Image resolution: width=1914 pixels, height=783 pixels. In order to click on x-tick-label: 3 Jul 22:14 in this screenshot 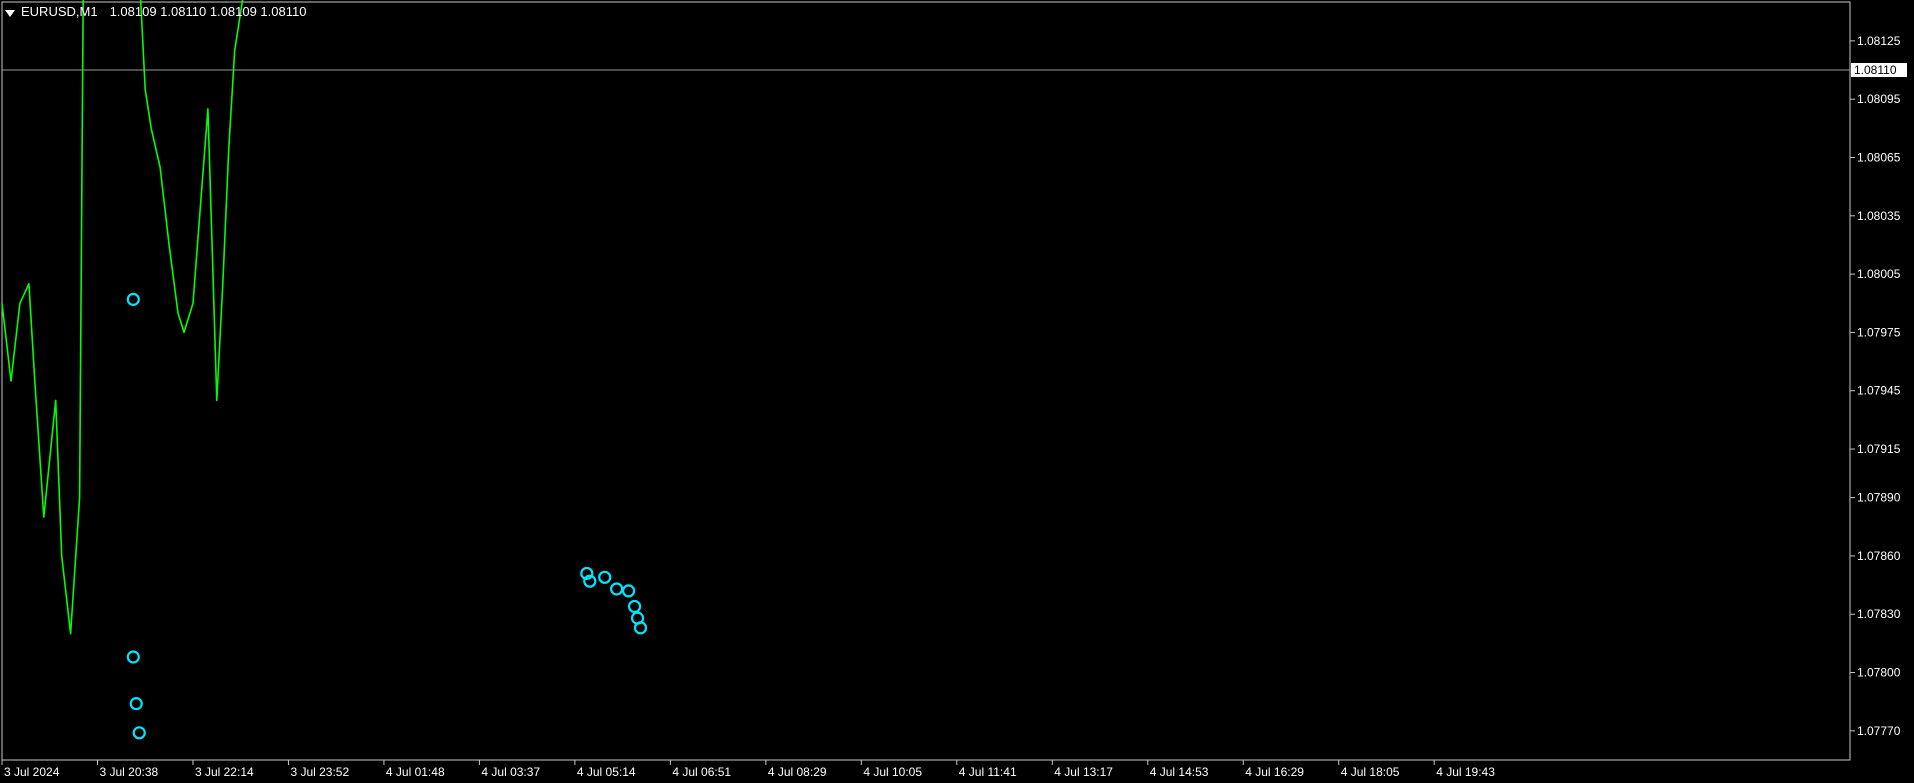, I will do `click(224, 772)`.